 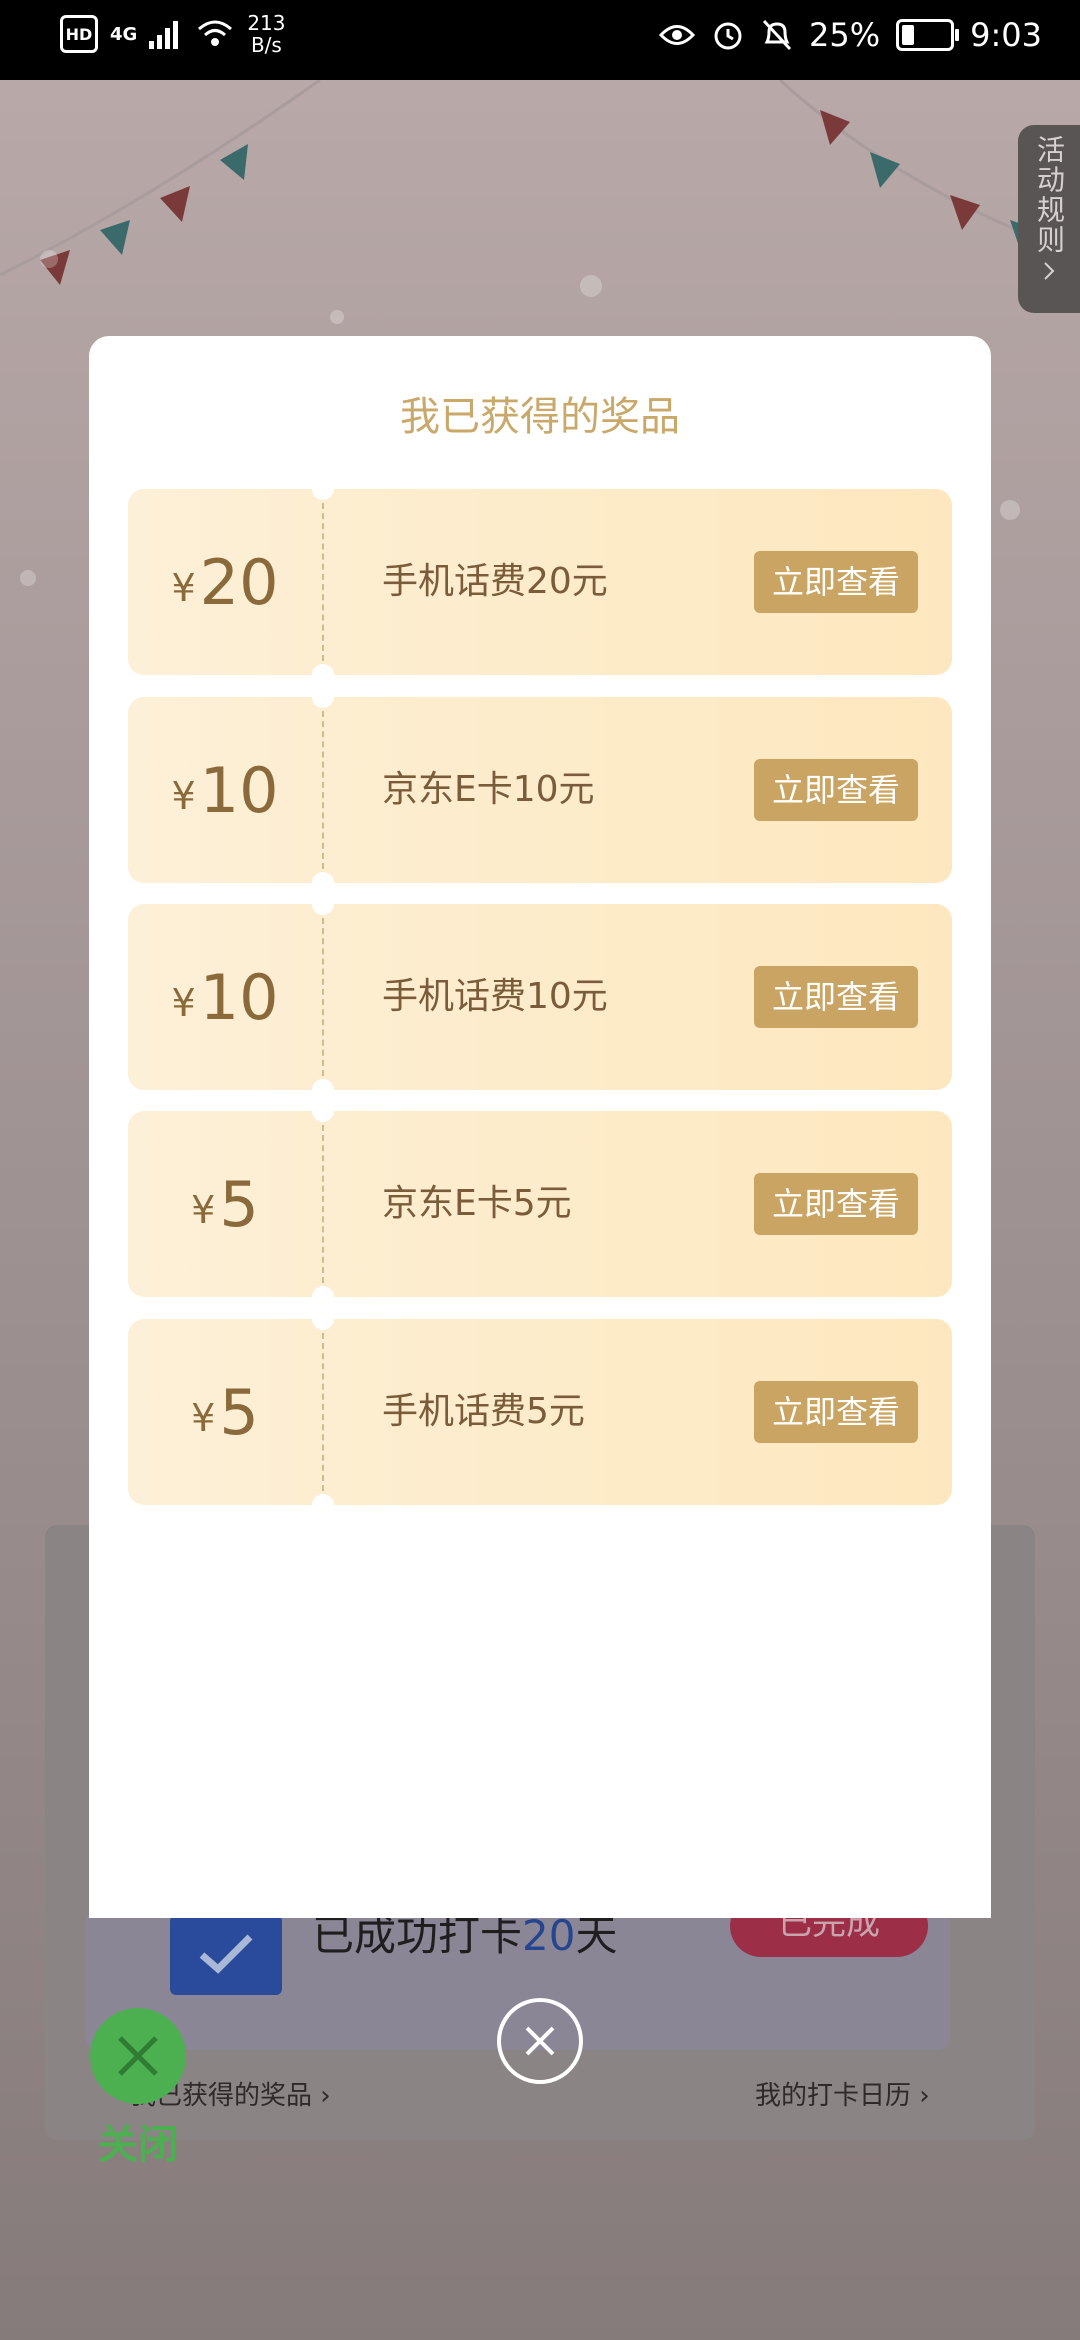 What do you see at coordinates (138, 2141) in the screenshot?
I see `floating-close-label: 关闭` at bounding box center [138, 2141].